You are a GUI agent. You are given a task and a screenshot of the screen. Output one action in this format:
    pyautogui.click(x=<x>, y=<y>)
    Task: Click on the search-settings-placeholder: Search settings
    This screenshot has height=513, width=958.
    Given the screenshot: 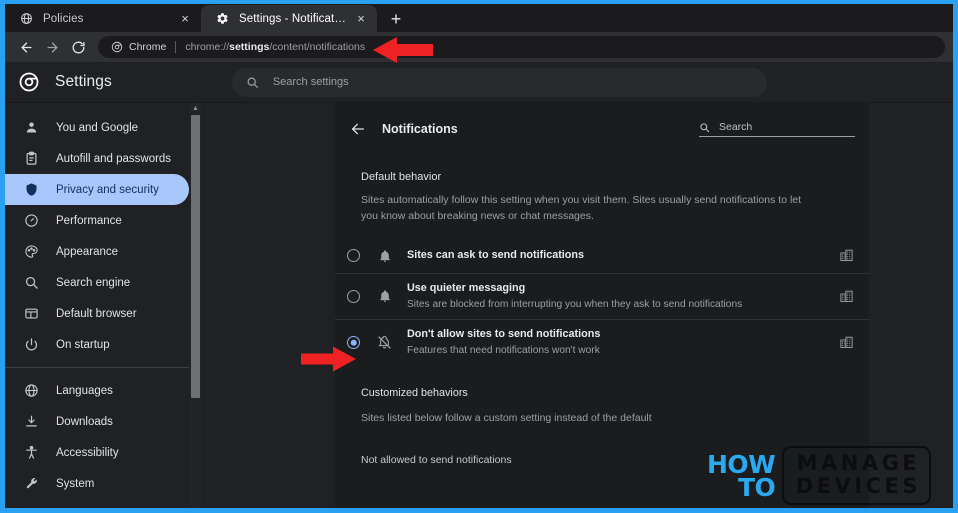 What is the action you would take?
    pyautogui.click(x=310, y=82)
    